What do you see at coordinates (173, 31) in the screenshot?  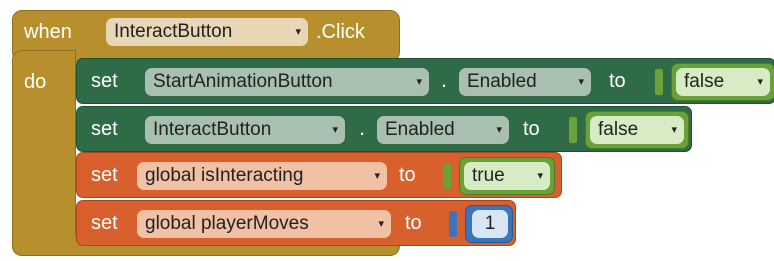 I see `event-component-label: InteractButton` at bounding box center [173, 31].